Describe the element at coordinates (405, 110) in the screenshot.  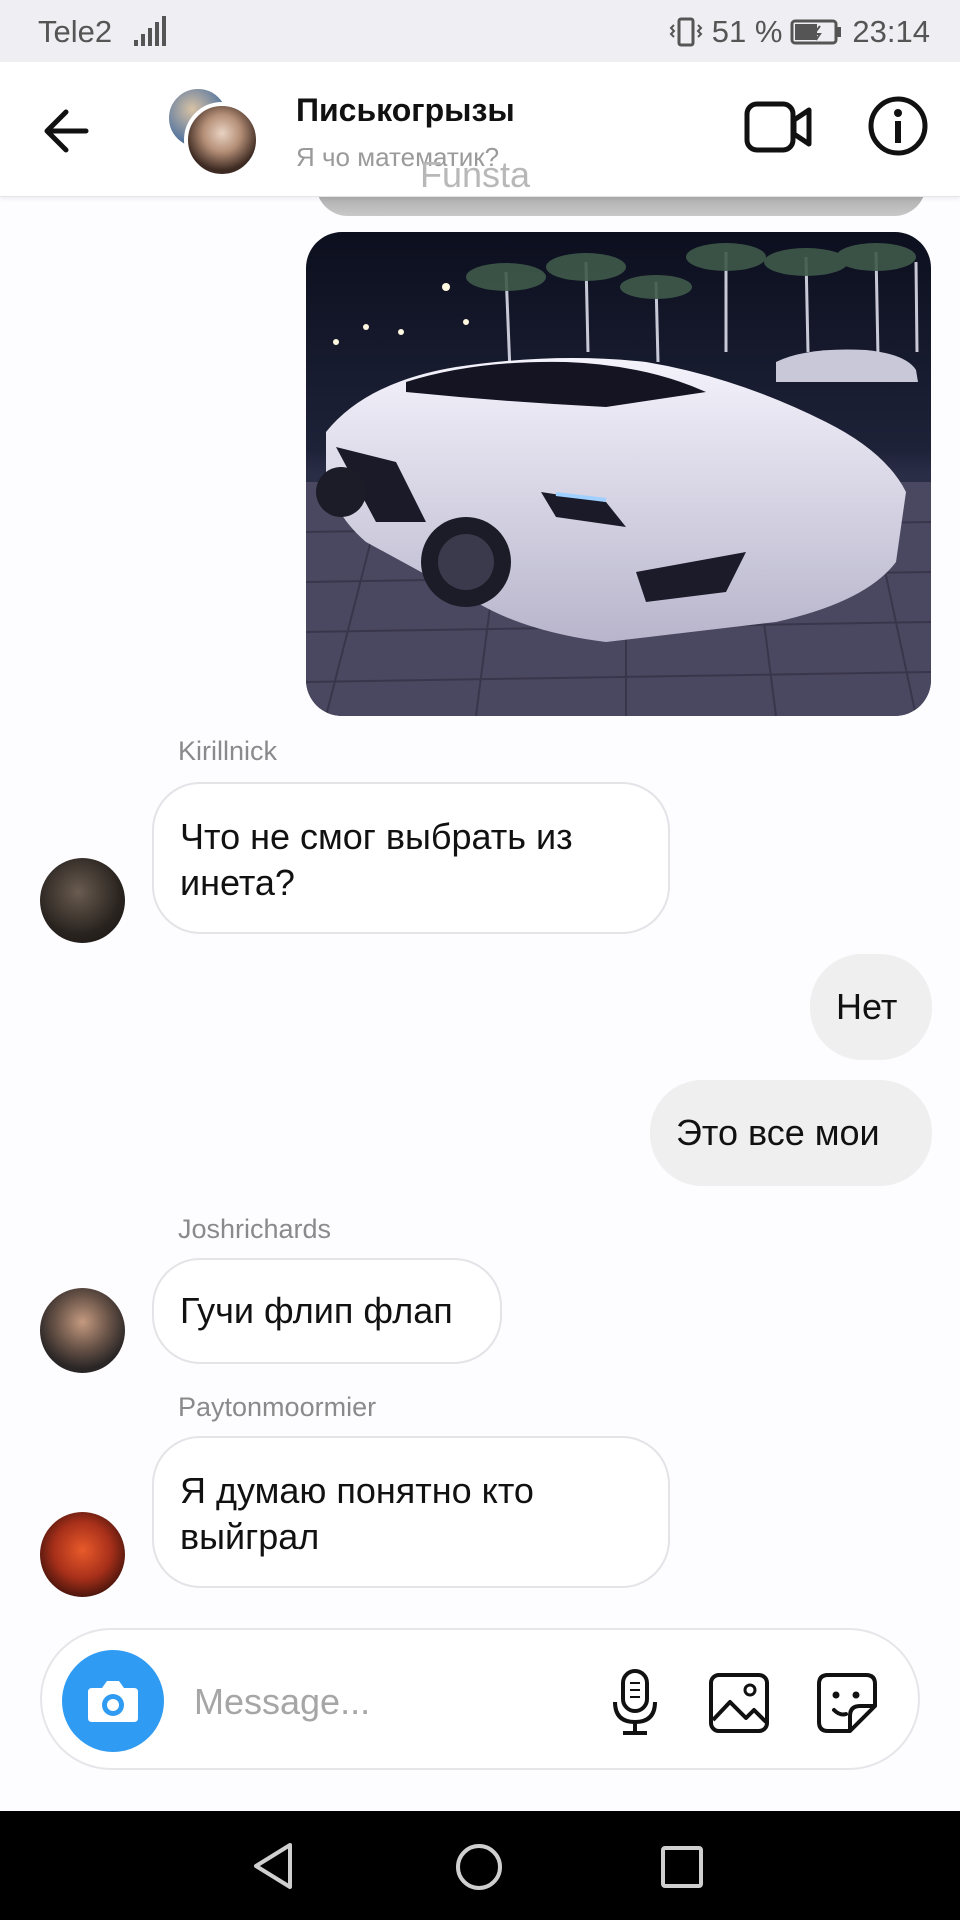
I see `chat-title: Писькогрызы` at that location.